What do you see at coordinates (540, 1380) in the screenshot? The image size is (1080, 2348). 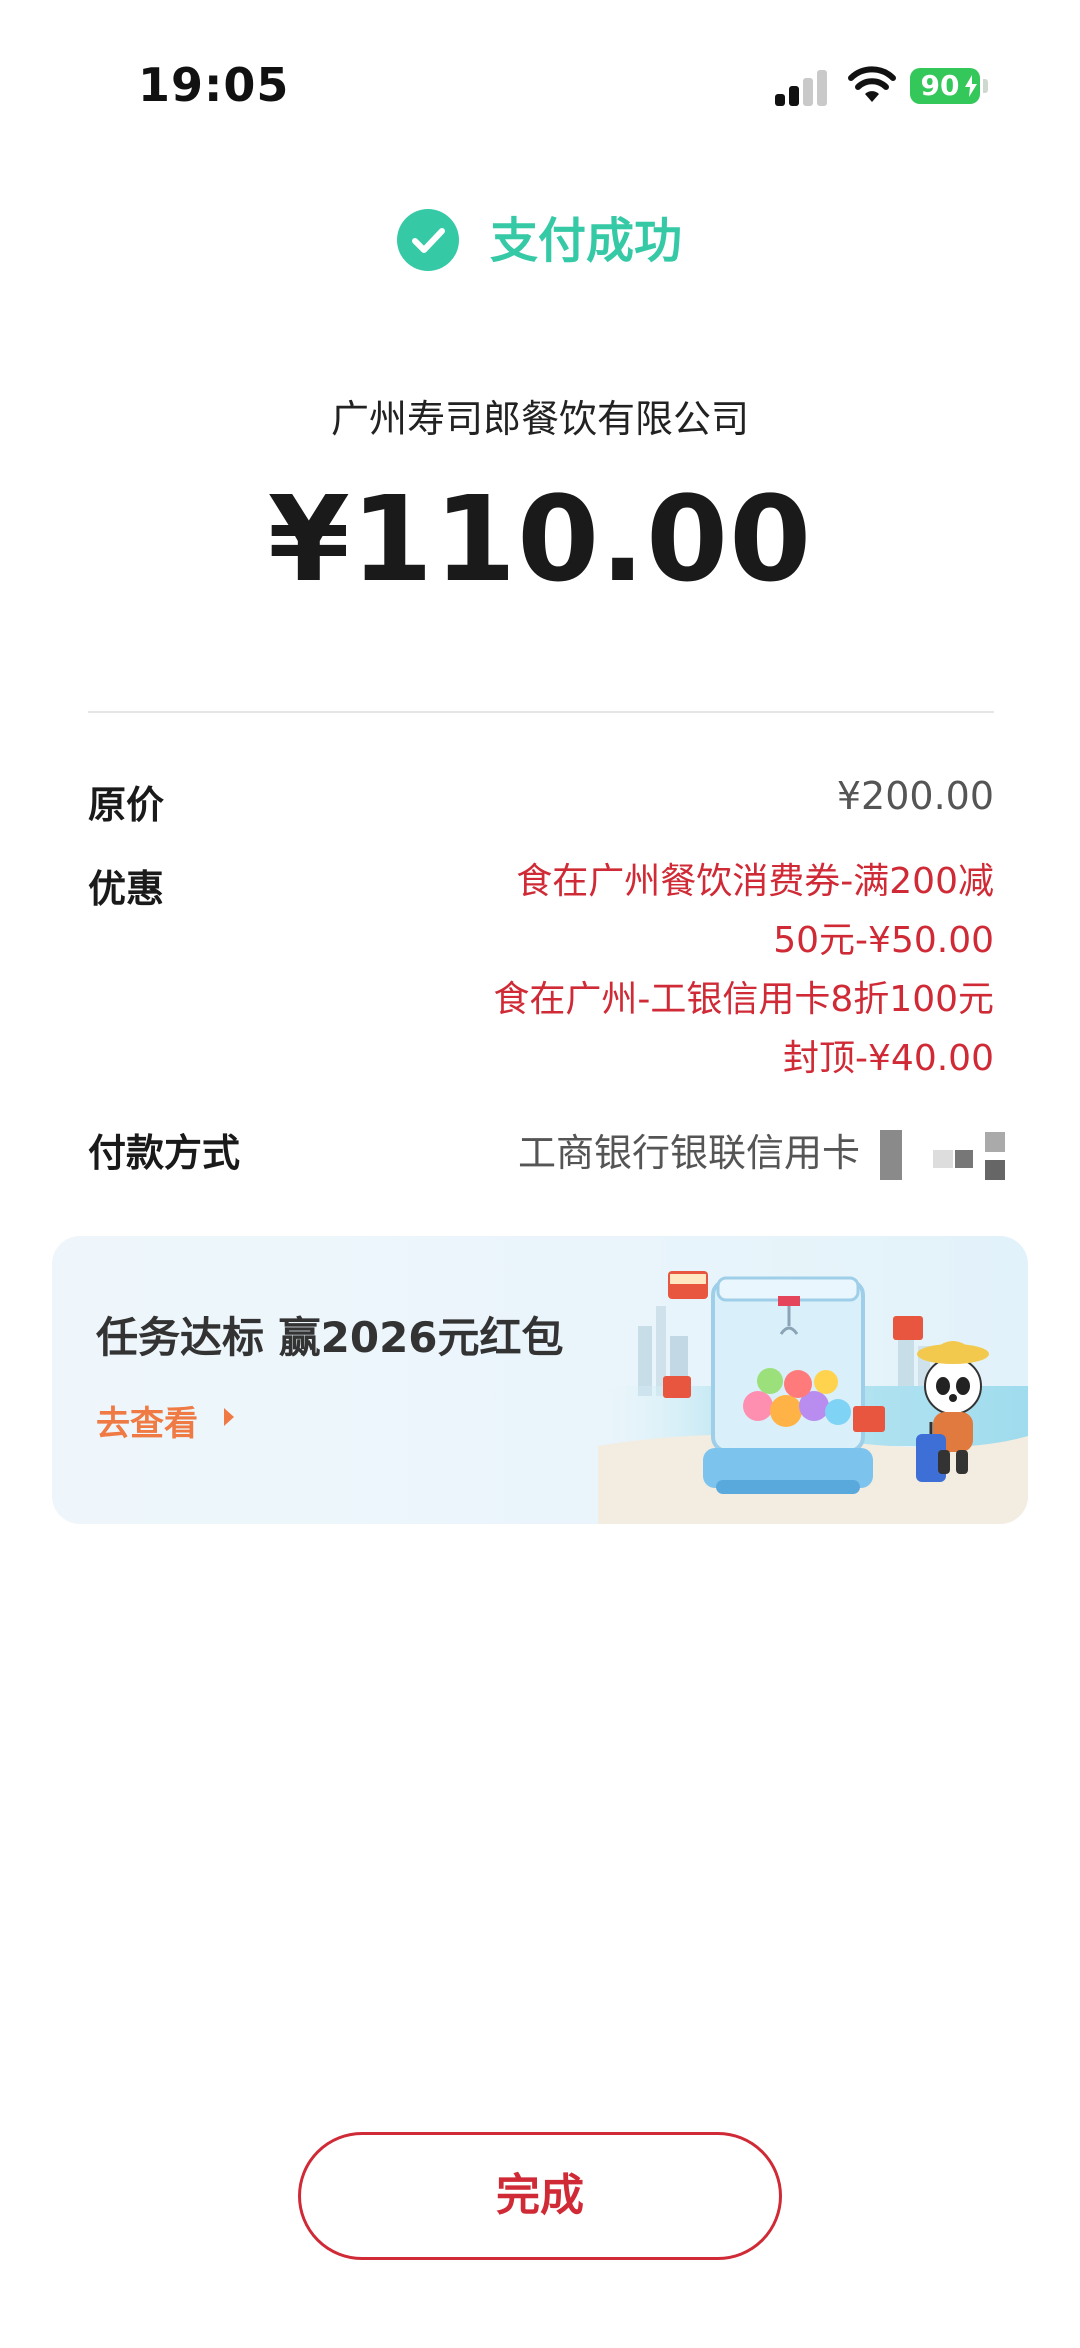 I see `promo-banner: 任务达标 赢2026元红包 去查看` at bounding box center [540, 1380].